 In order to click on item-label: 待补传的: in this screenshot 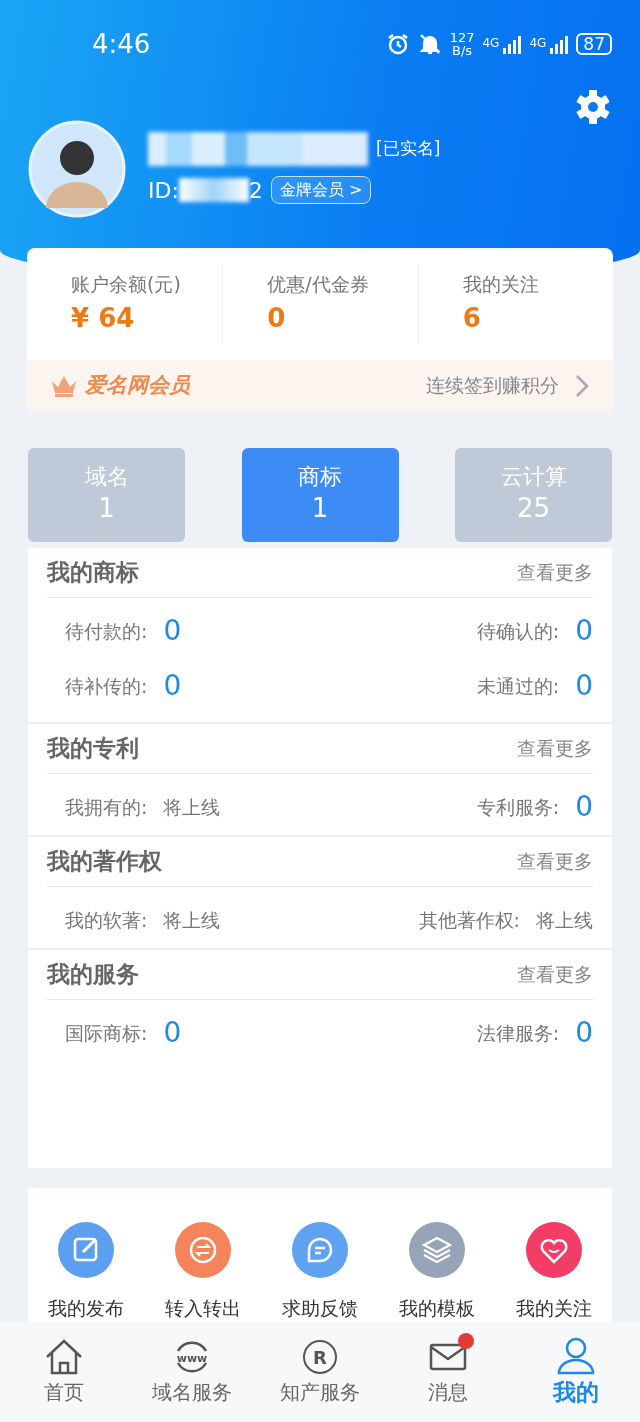, I will do `click(106, 686)`.